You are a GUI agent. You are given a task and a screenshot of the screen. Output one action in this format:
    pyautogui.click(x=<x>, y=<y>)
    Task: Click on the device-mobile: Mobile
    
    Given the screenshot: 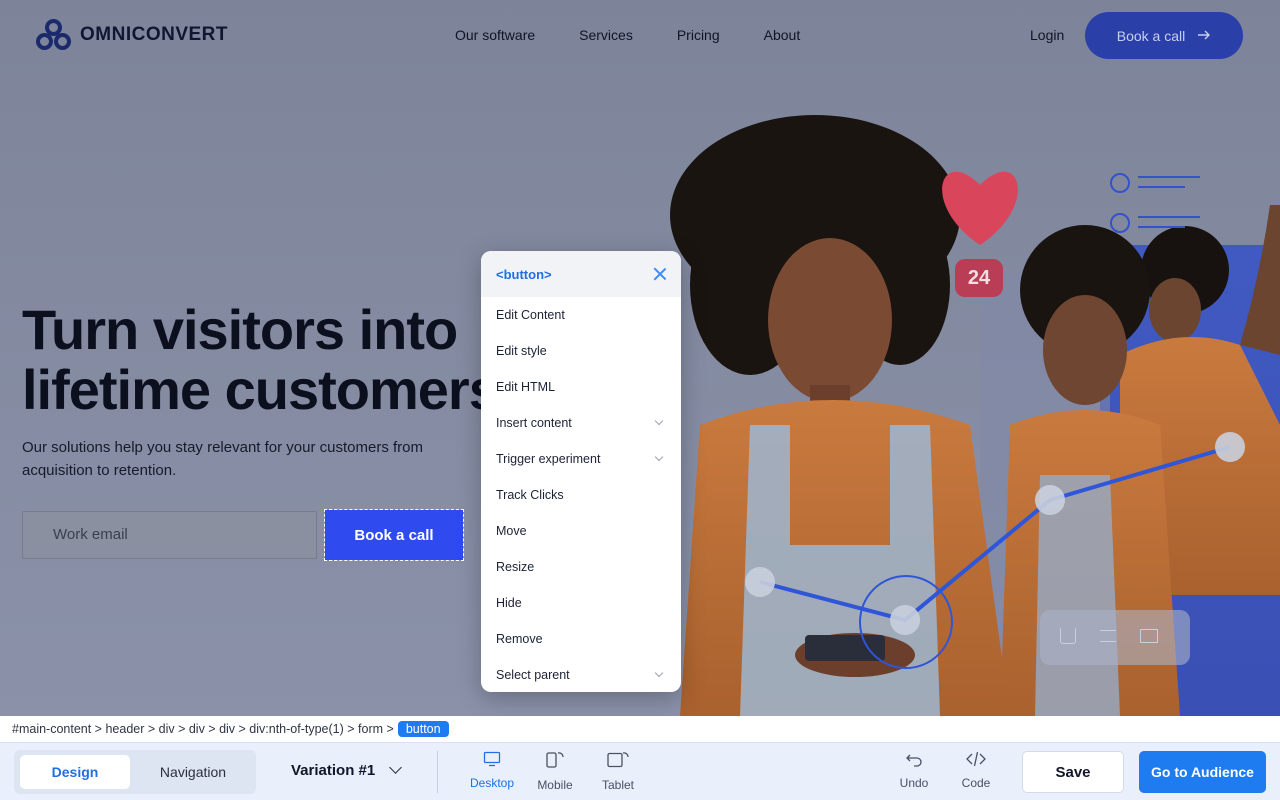 What is the action you would take?
    pyautogui.click(x=555, y=773)
    